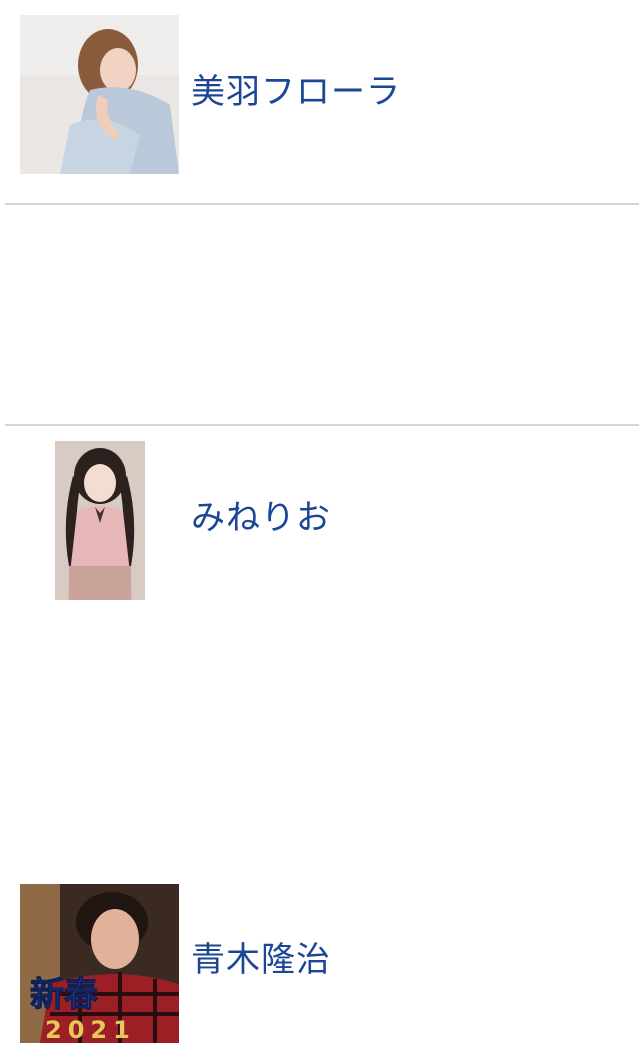 This screenshot has height=1043, width=639. Describe the element at coordinates (64, 995) in the screenshot. I see `overlay-caption: 新春` at that location.